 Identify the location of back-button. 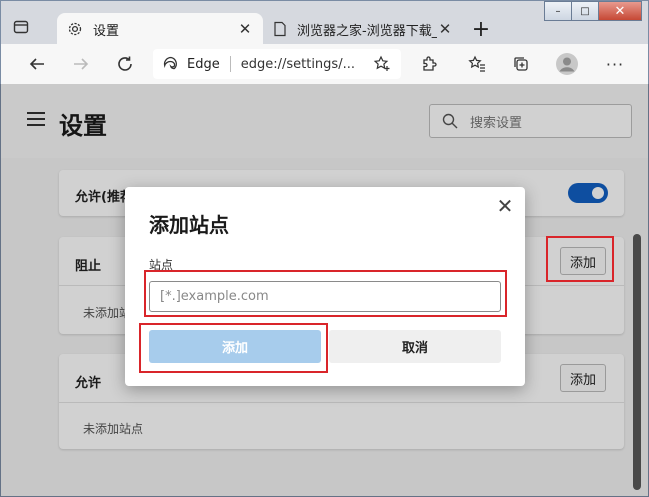
(37, 64).